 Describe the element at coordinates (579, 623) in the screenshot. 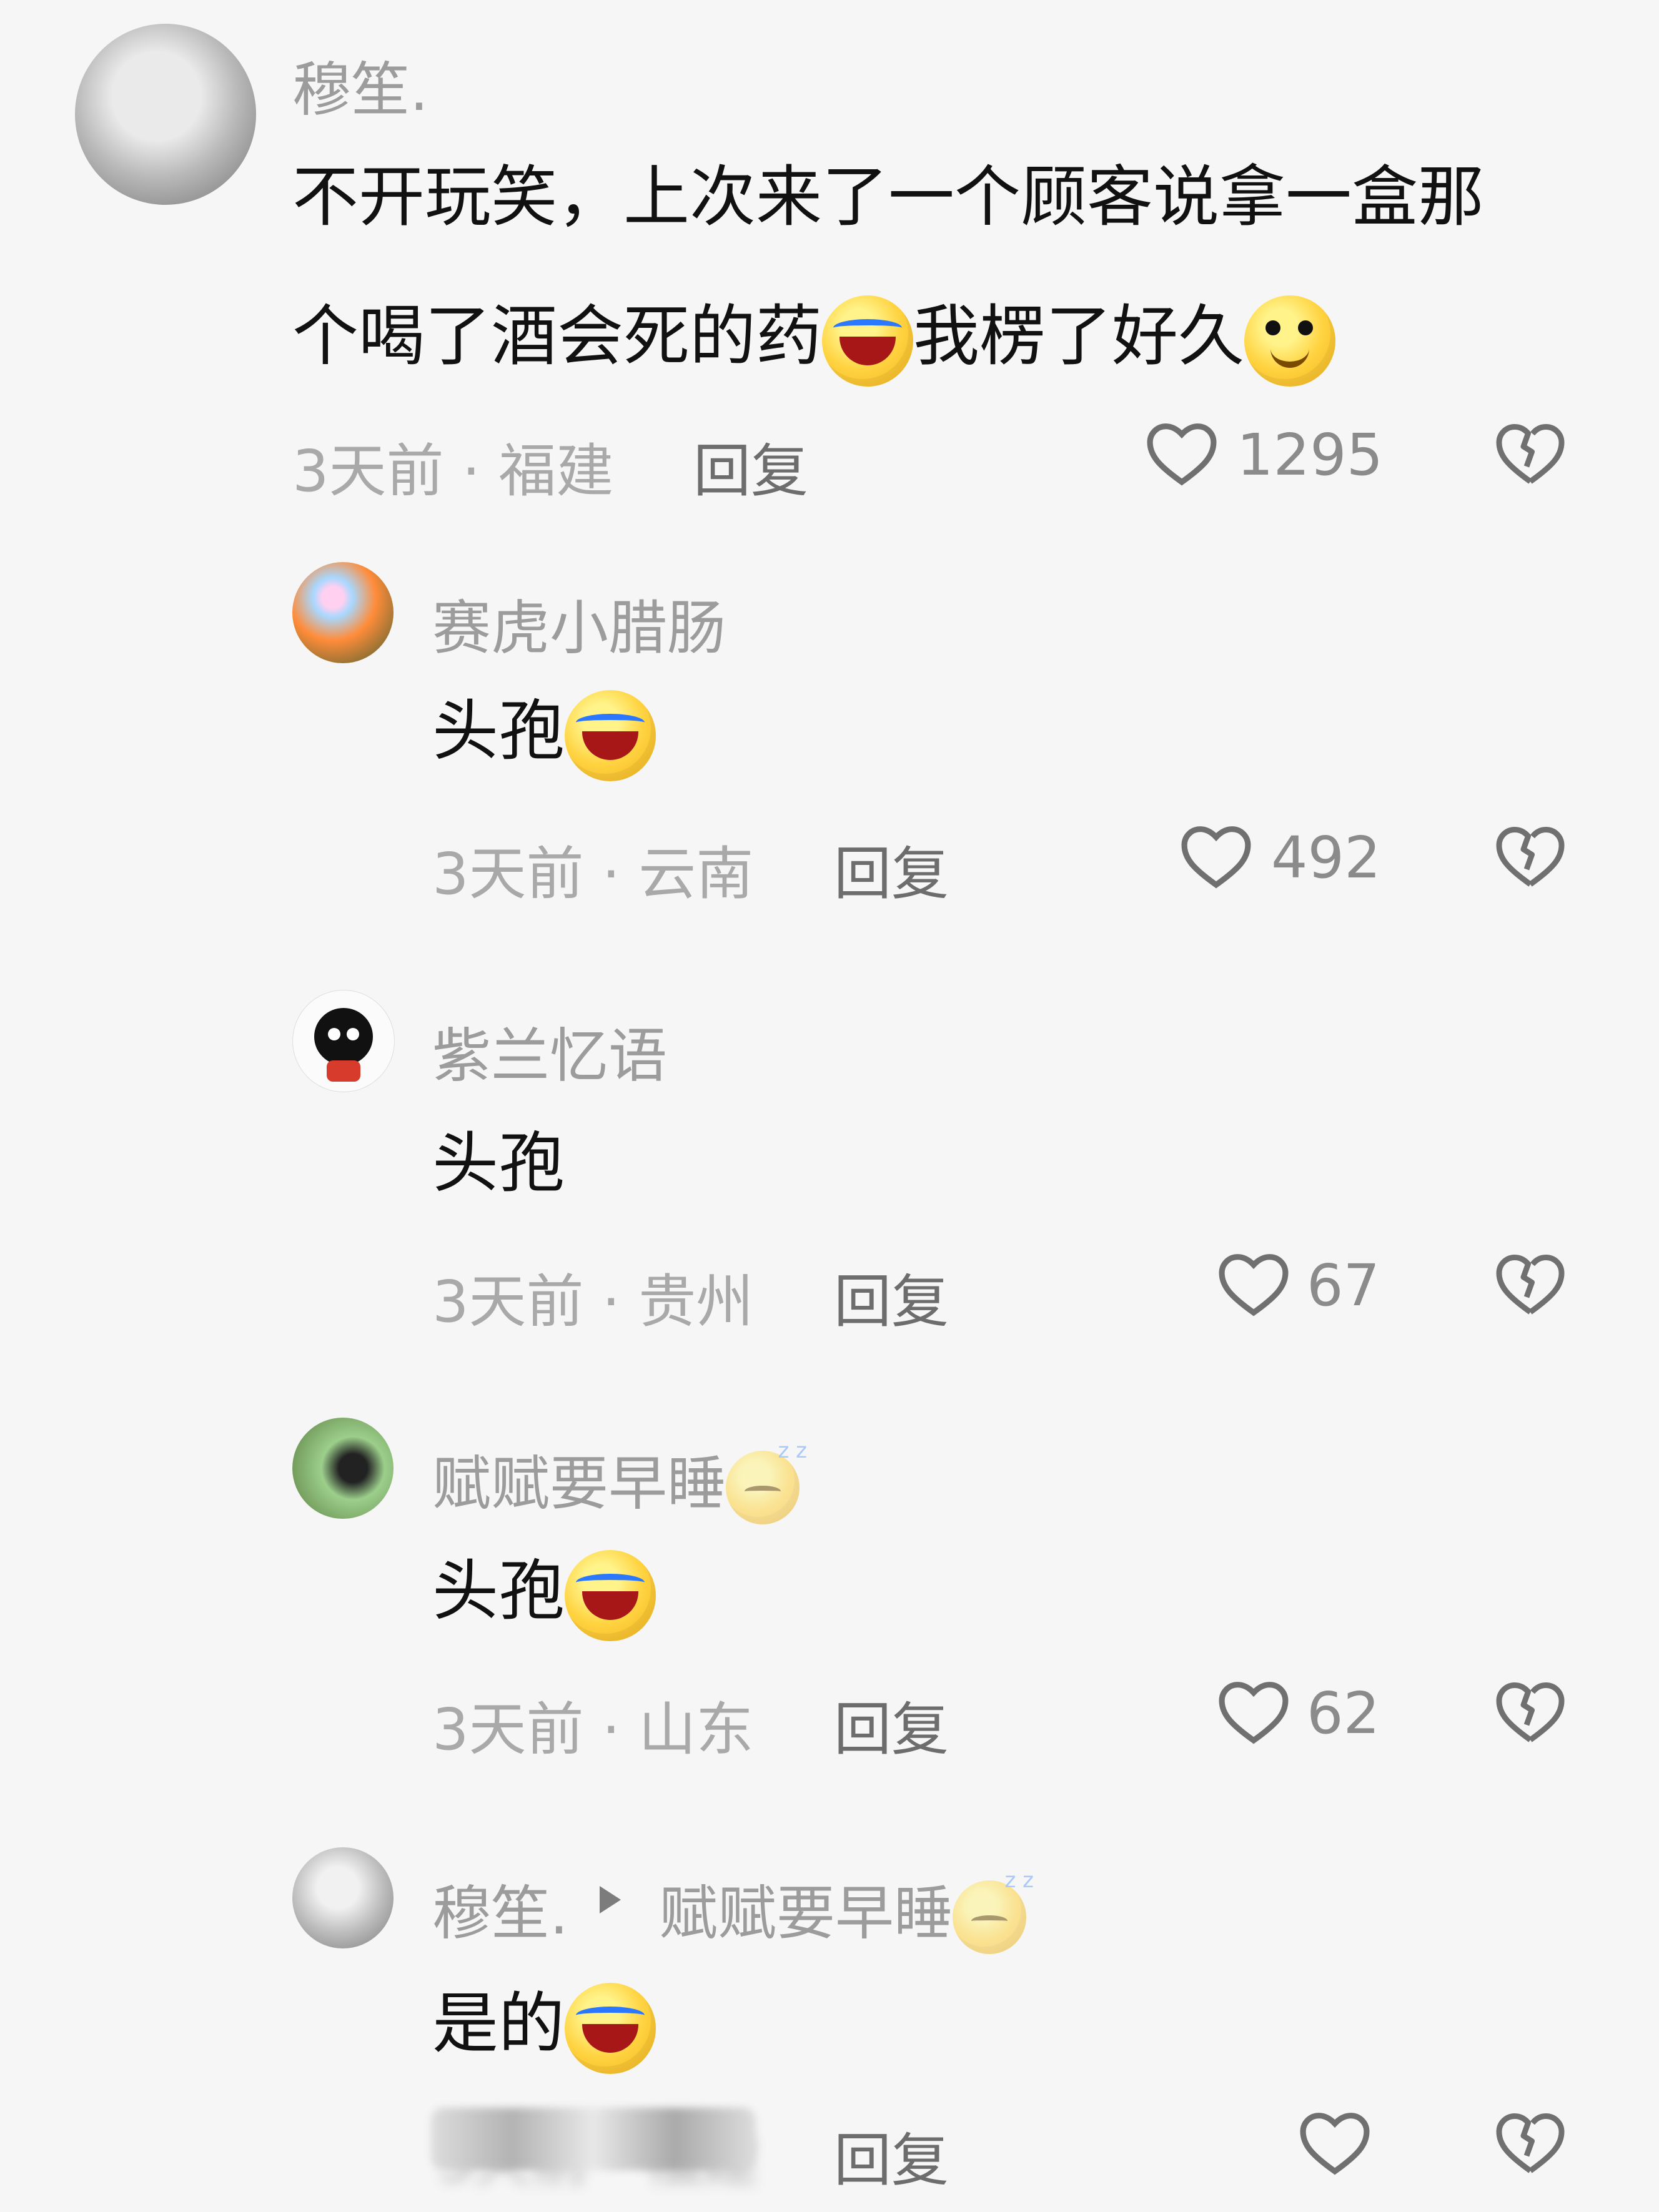

I see `username: 赛虎小腊肠` at that location.